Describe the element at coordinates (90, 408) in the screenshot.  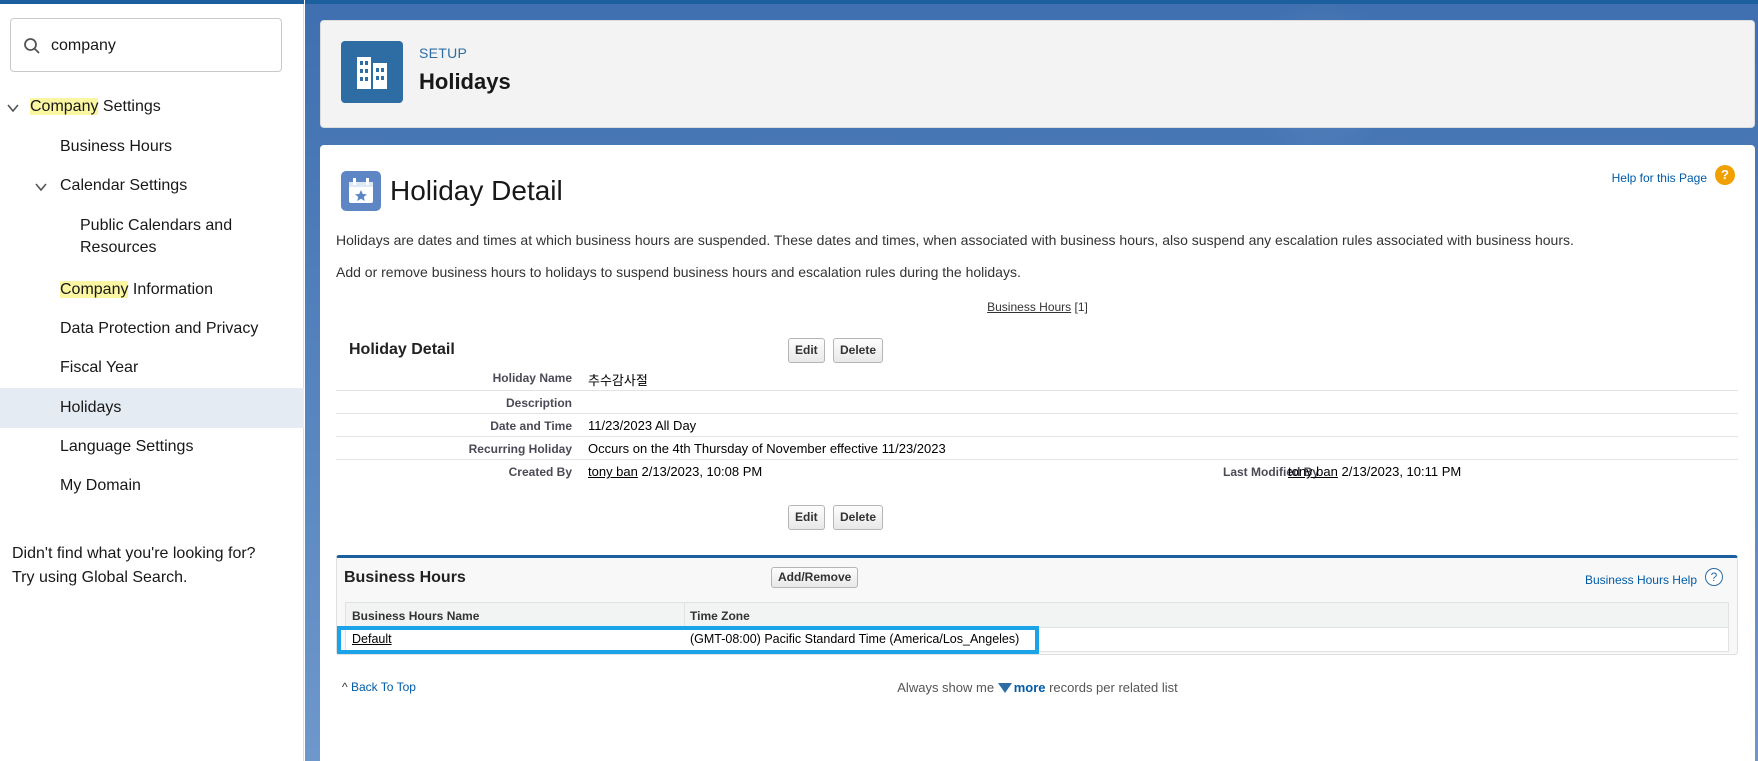
I see `sidebar-item-holidays: Holidays` at that location.